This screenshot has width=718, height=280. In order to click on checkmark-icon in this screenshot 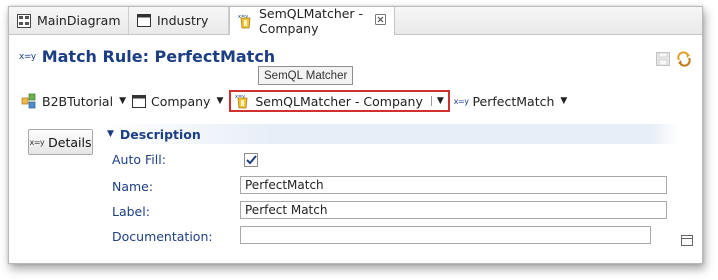, I will do `click(251, 160)`.